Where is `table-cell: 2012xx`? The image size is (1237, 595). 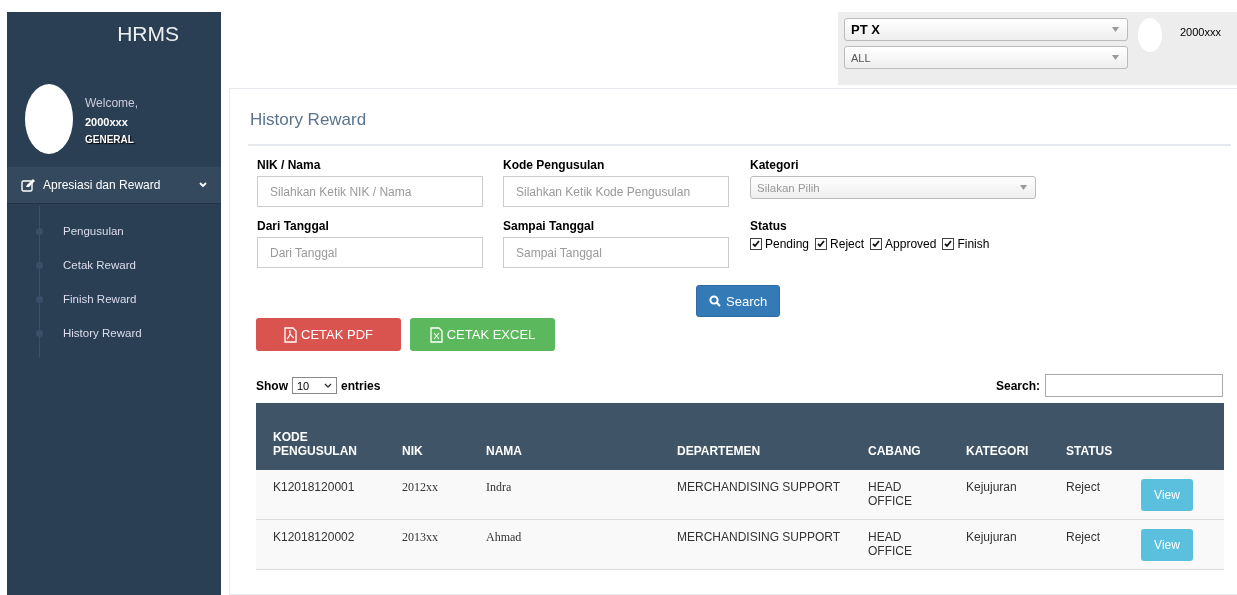
table-cell: 2012xx is located at coordinates (444, 495).